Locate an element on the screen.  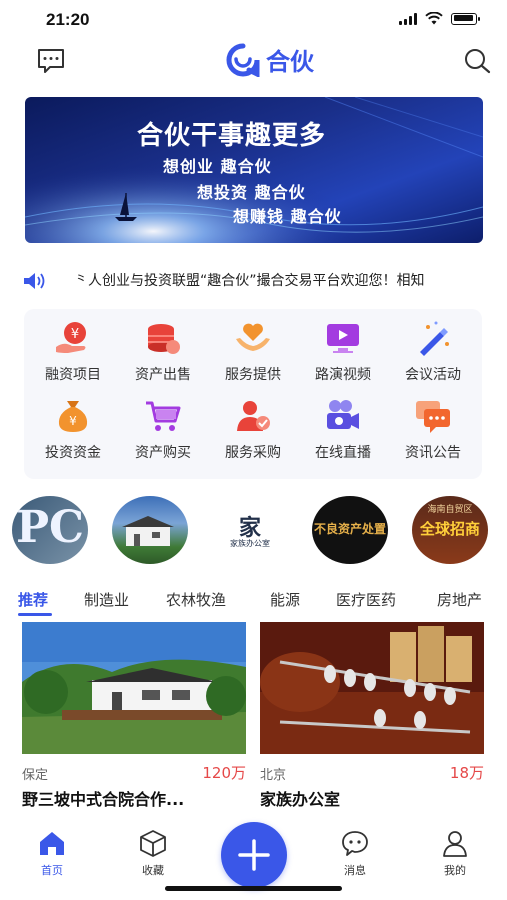
category-meetings: 会议活动 is located at coordinates (433, 352).